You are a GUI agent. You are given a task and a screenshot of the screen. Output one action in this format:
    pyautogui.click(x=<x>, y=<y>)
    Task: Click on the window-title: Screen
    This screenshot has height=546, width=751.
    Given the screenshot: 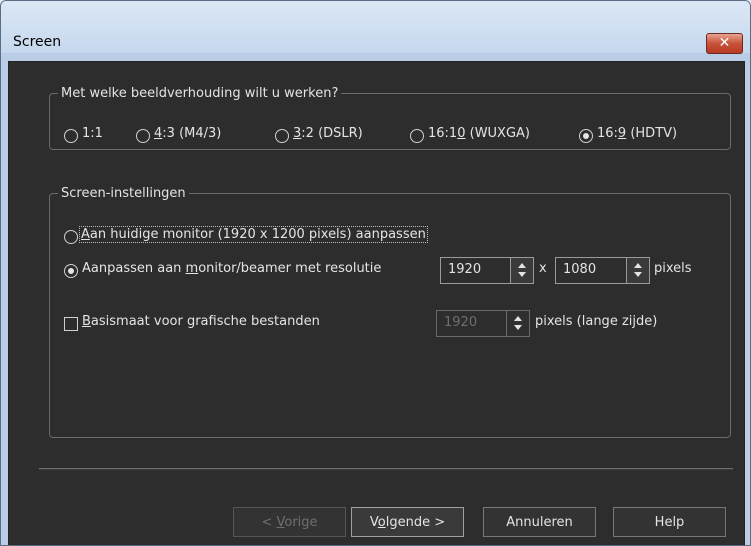 What is the action you would take?
    pyautogui.click(x=37, y=42)
    